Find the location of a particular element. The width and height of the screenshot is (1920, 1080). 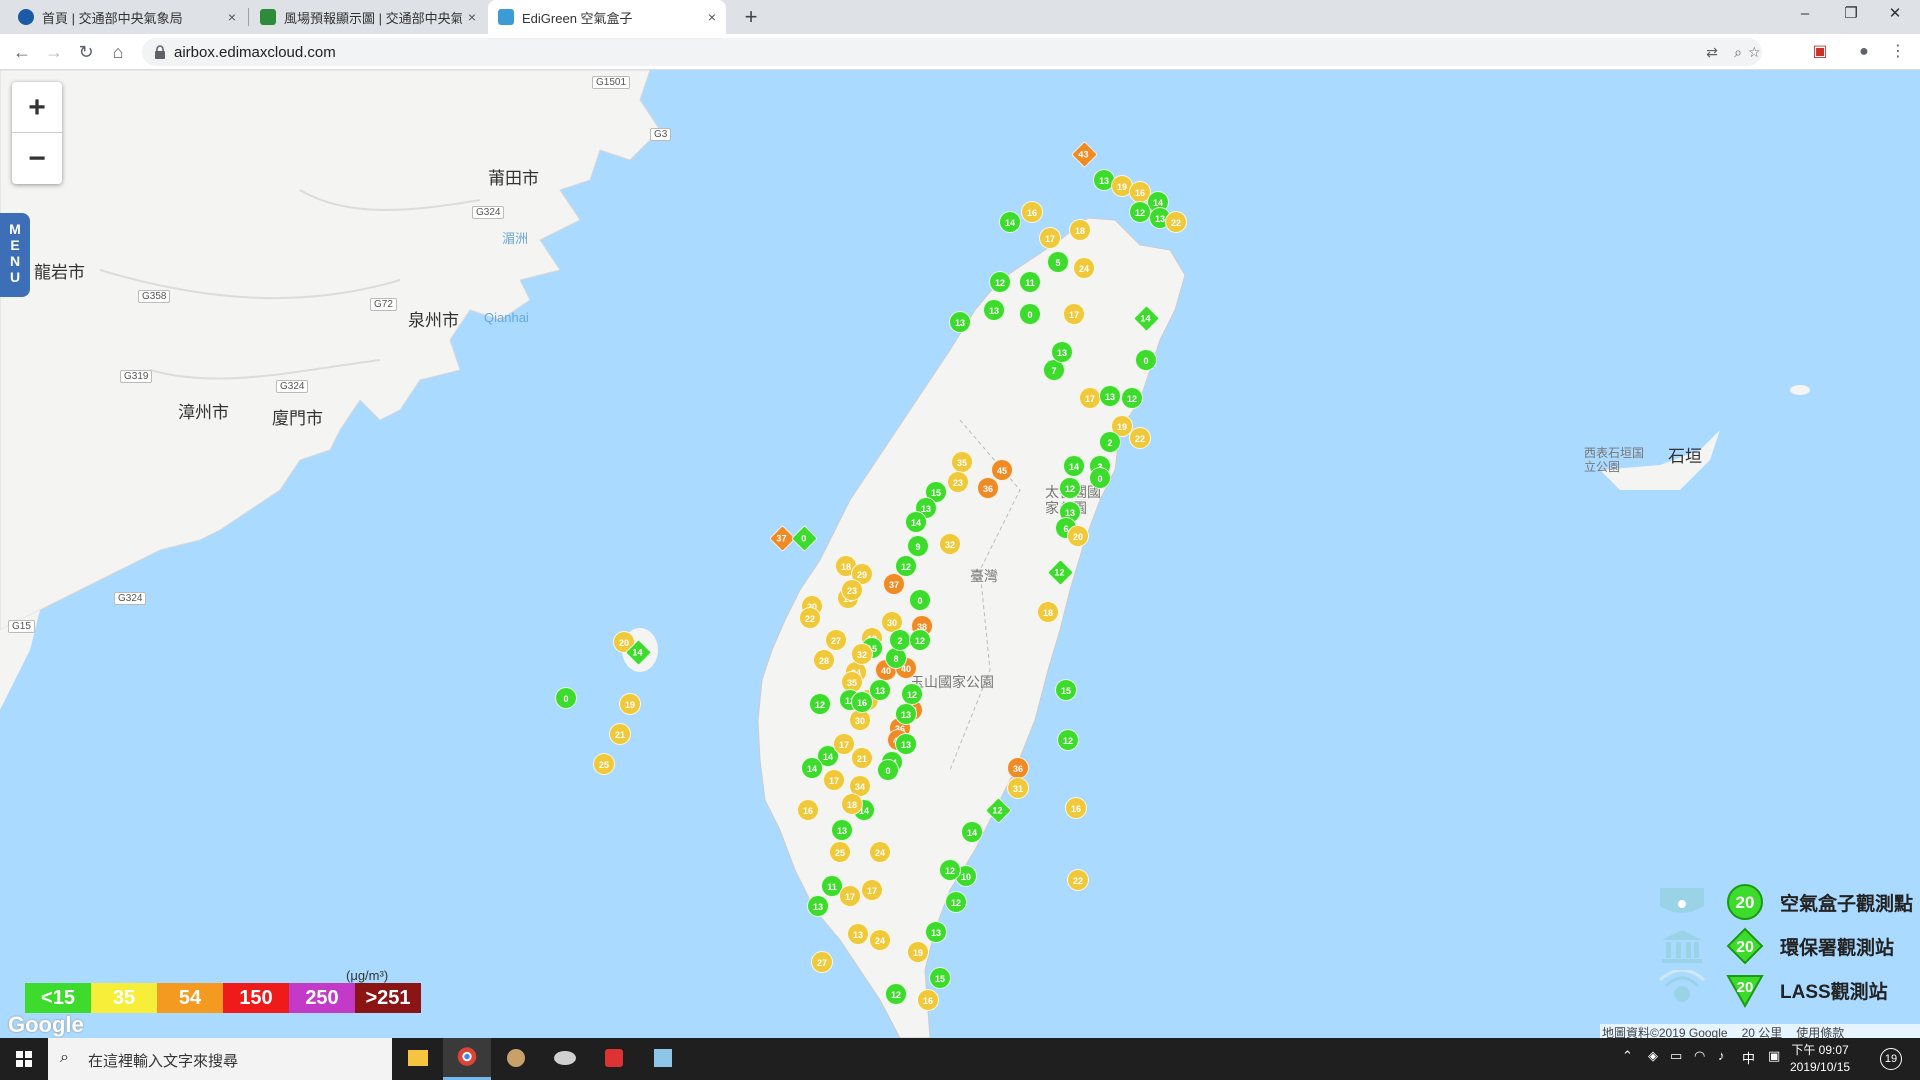

map-scale: 20 公里 is located at coordinates (1762, 1031).